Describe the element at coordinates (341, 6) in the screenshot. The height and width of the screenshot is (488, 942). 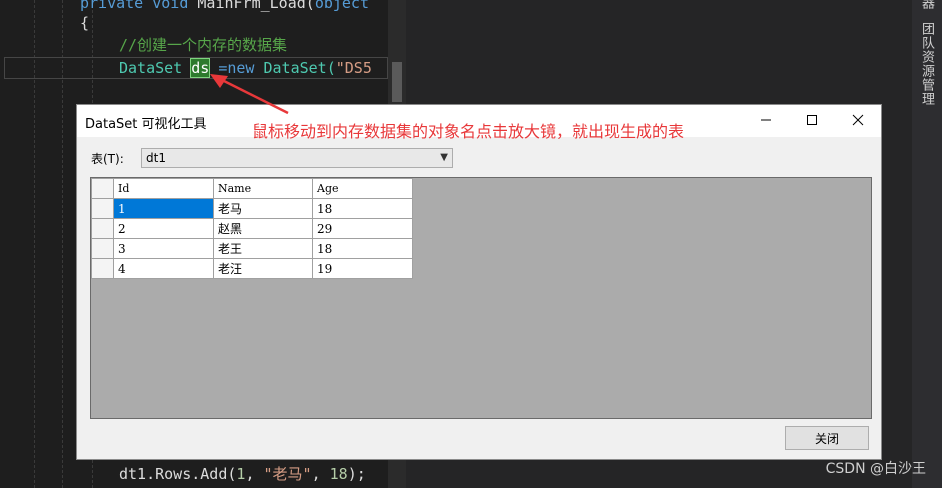
I see `code-token: object` at that location.